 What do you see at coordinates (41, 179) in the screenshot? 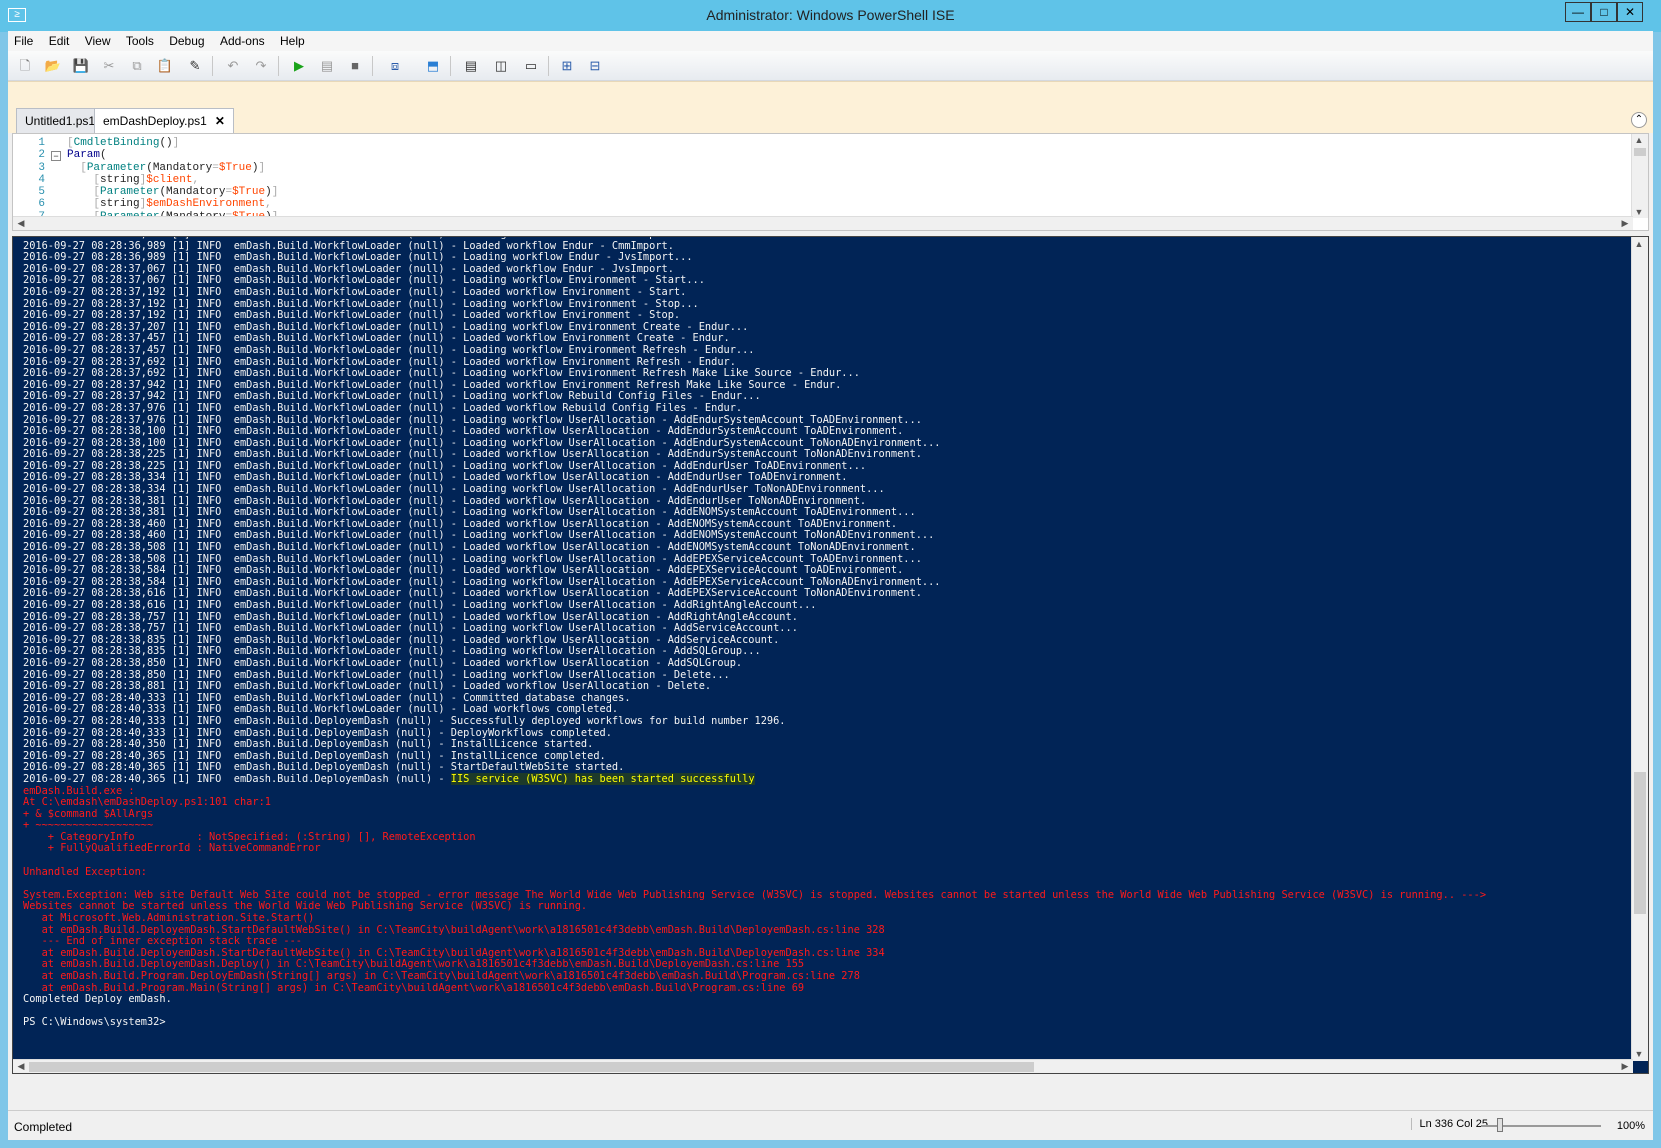
I see `line-number: 4` at bounding box center [41, 179].